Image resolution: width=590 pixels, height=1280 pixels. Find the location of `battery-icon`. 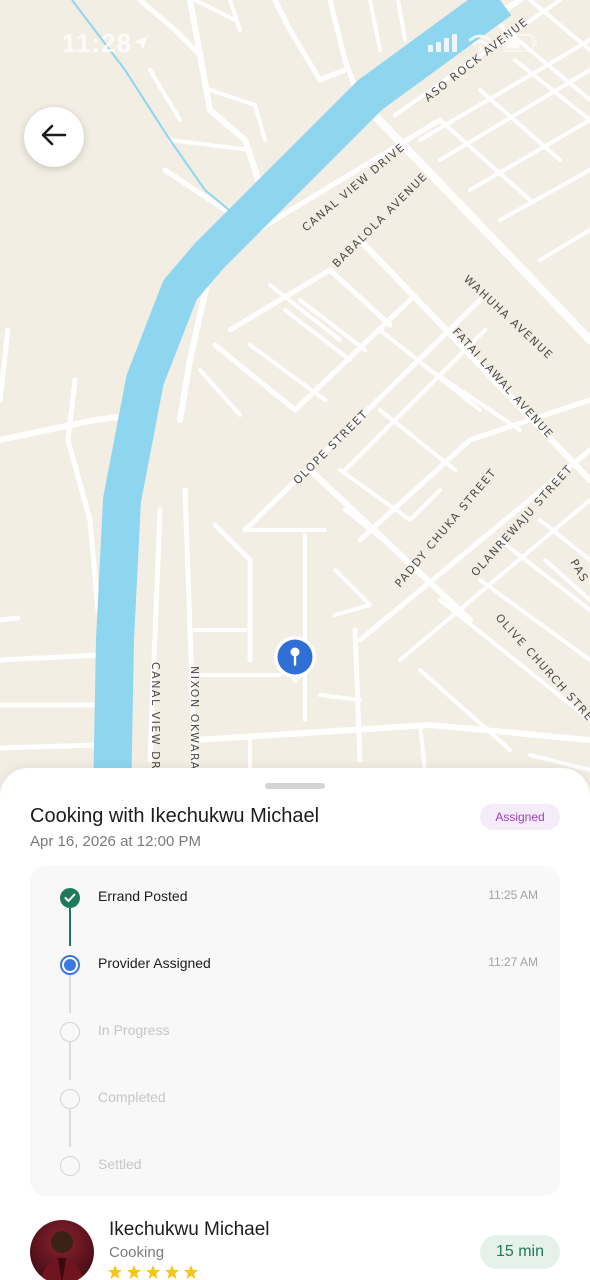

battery-icon is located at coordinates (520, 45).